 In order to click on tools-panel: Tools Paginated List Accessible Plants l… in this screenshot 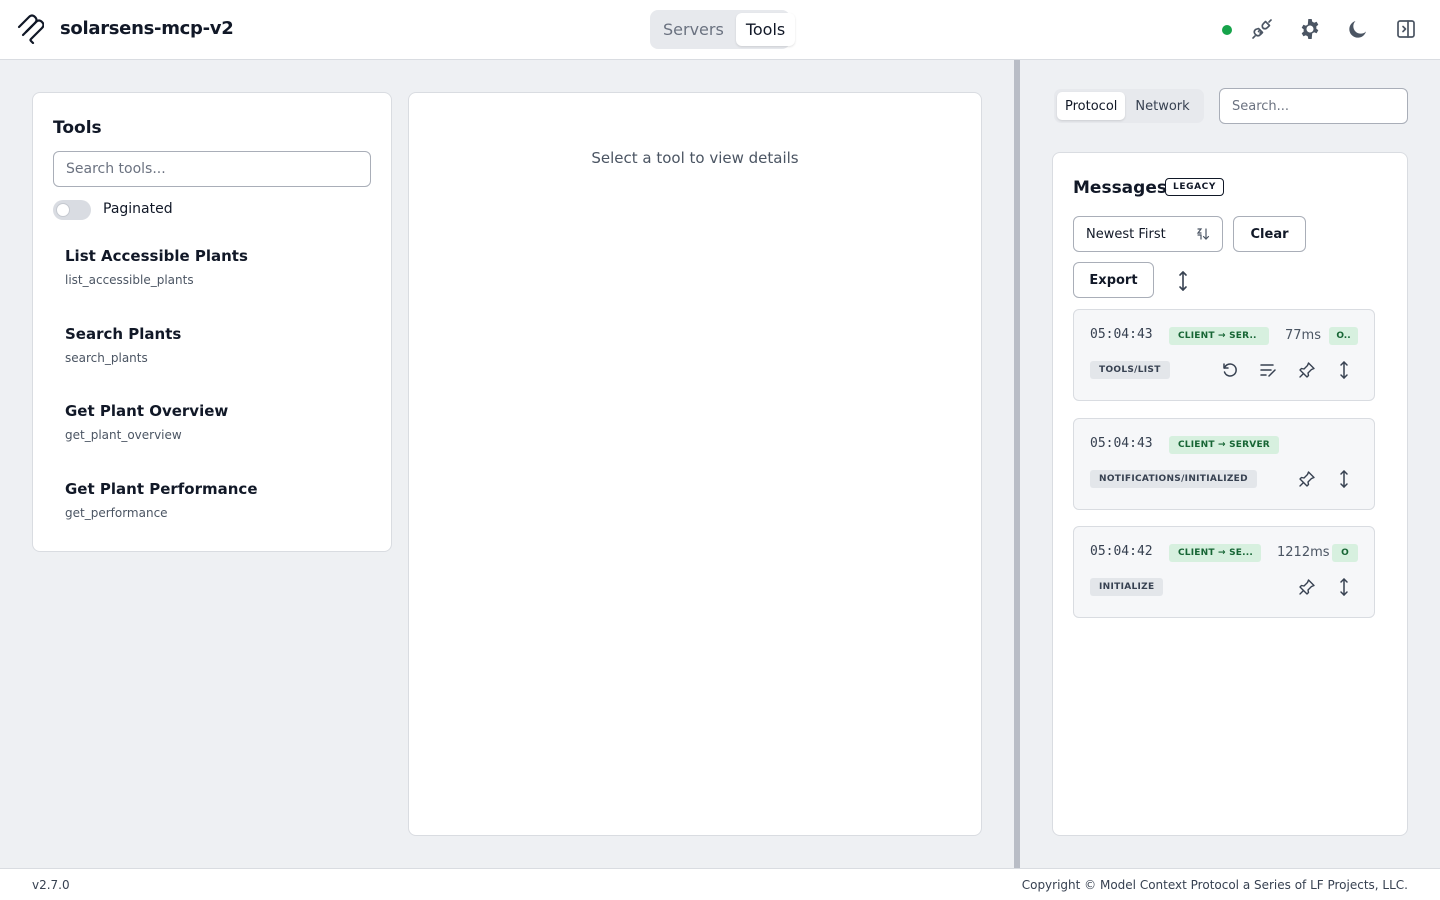, I will do `click(212, 322)`.